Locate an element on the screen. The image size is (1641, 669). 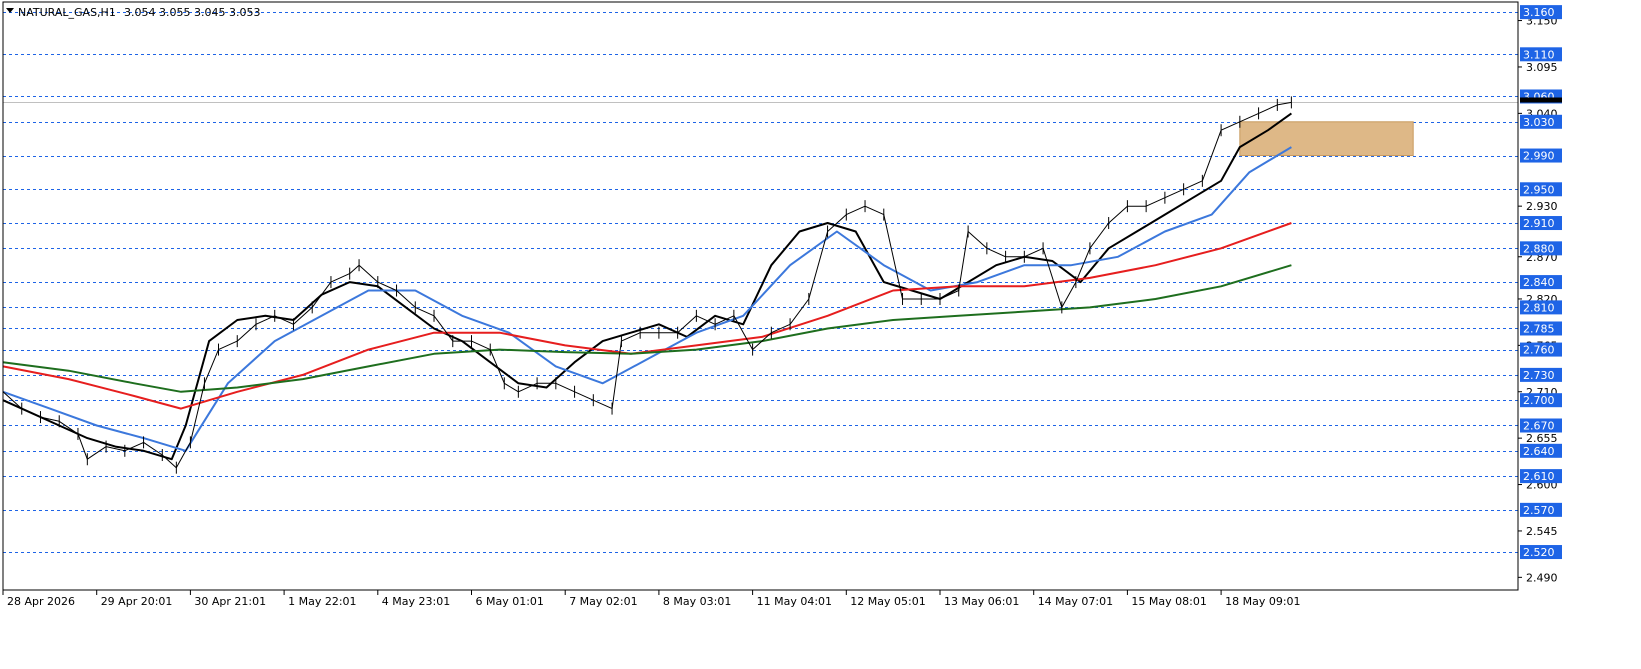
current-price-marker is located at coordinates (1541, 100).